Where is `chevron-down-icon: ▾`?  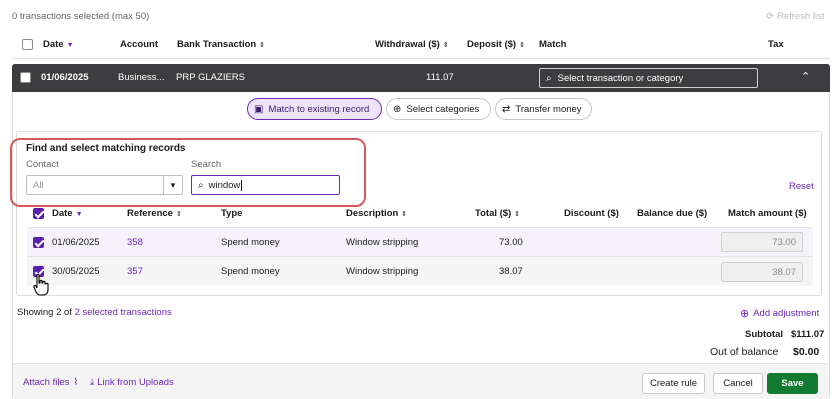 chevron-down-icon: ▾ is located at coordinates (172, 185).